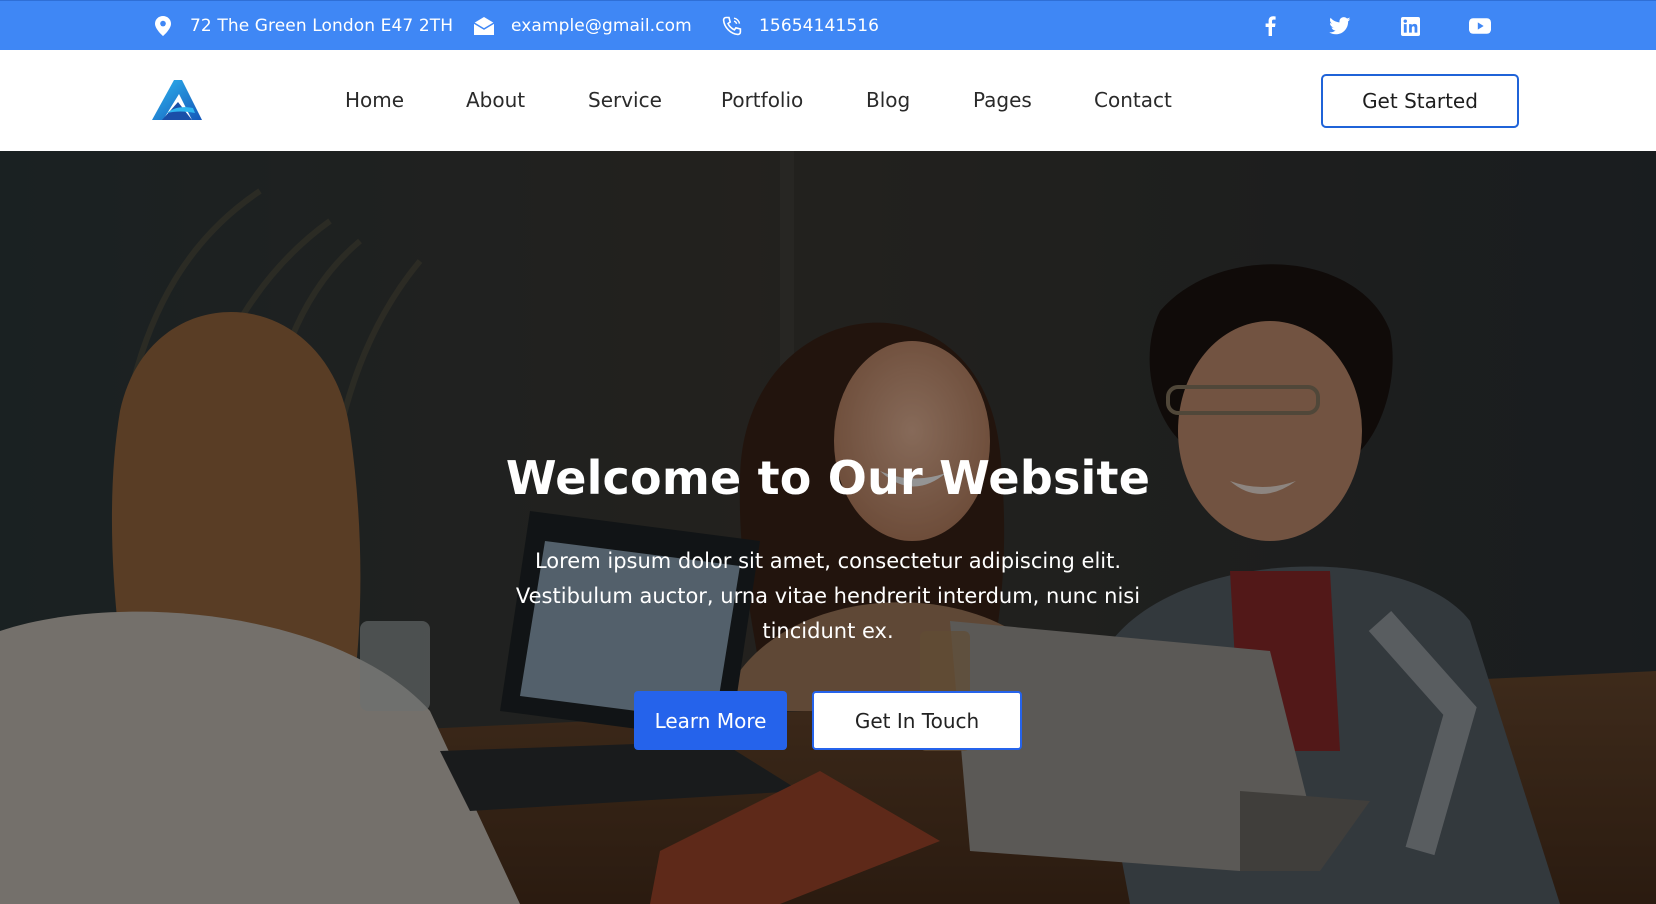 The height and width of the screenshot is (904, 1656). Describe the element at coordinates (732, 26) in the screenshot. I see `phone-icon` at that location.